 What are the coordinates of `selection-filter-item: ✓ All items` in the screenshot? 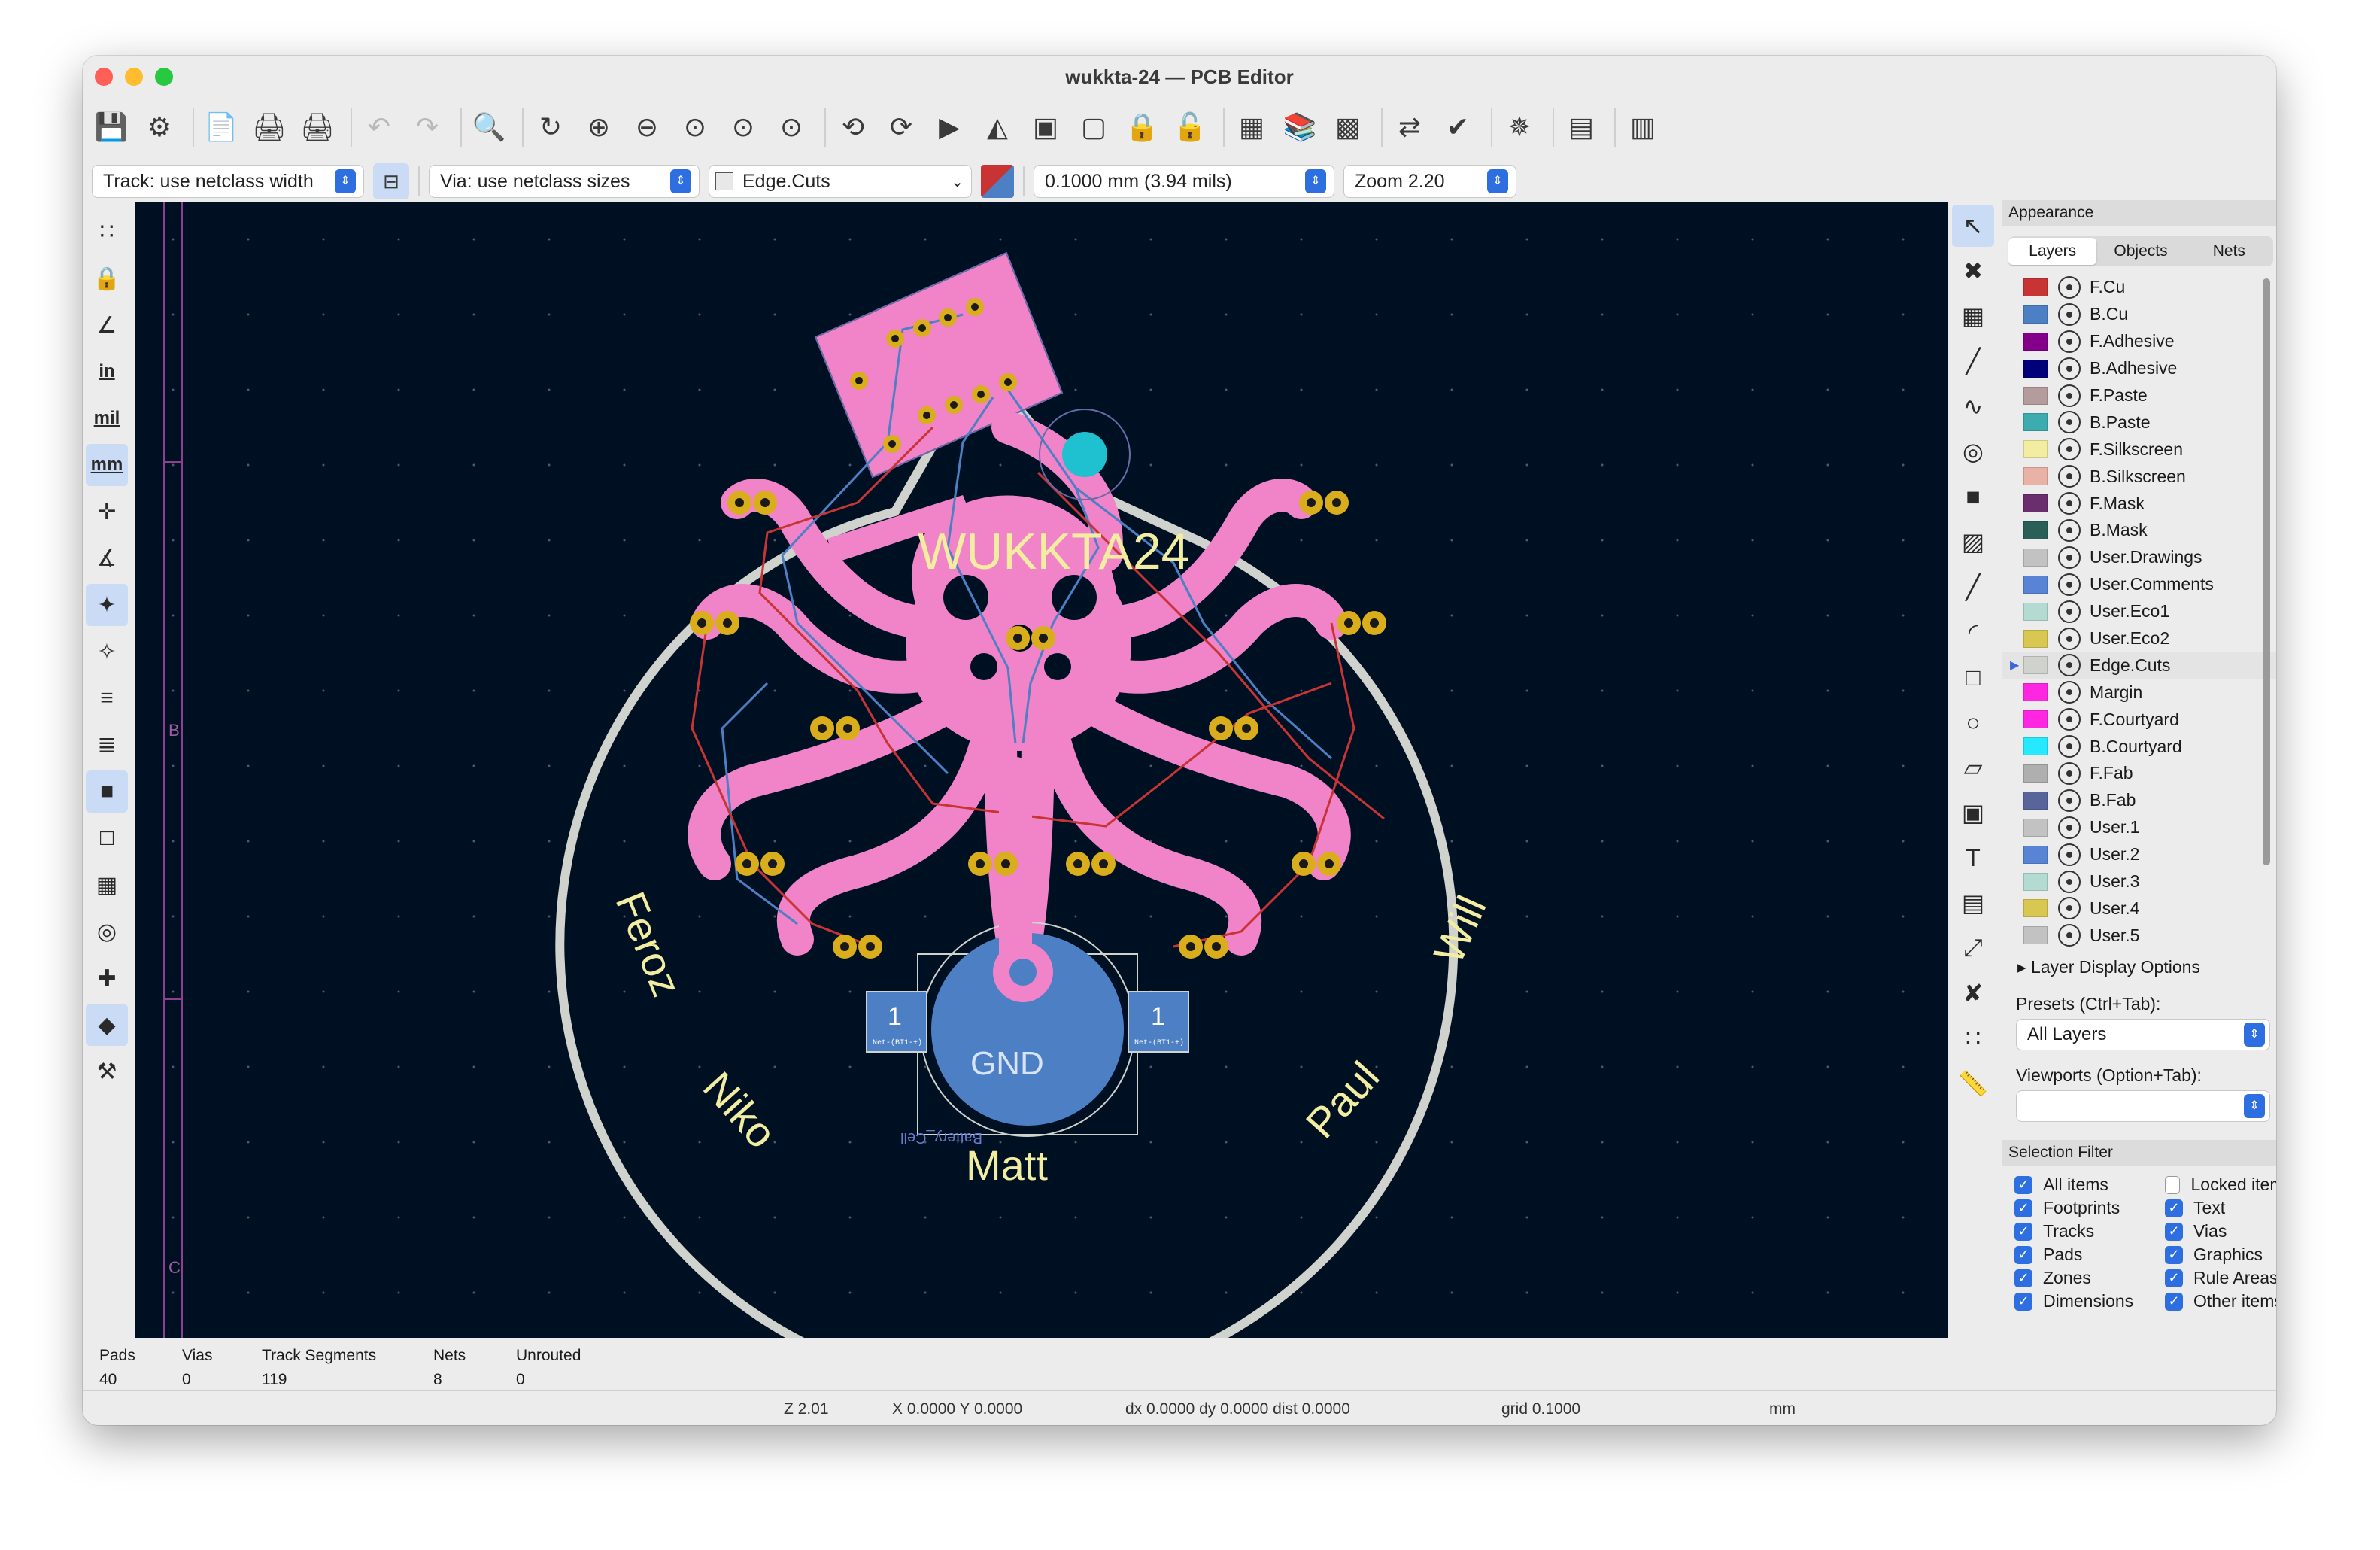 It's located at (2089, 1185).